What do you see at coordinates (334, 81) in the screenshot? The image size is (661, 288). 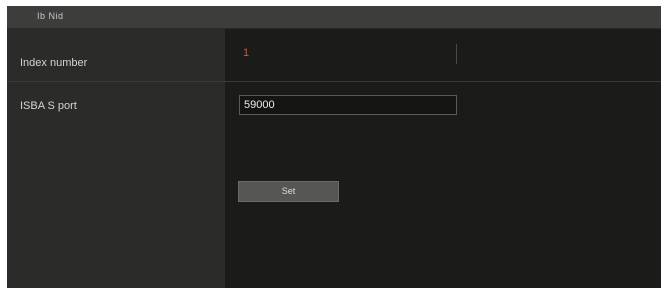 I see `row-divider` at bounding box center [334, 81].